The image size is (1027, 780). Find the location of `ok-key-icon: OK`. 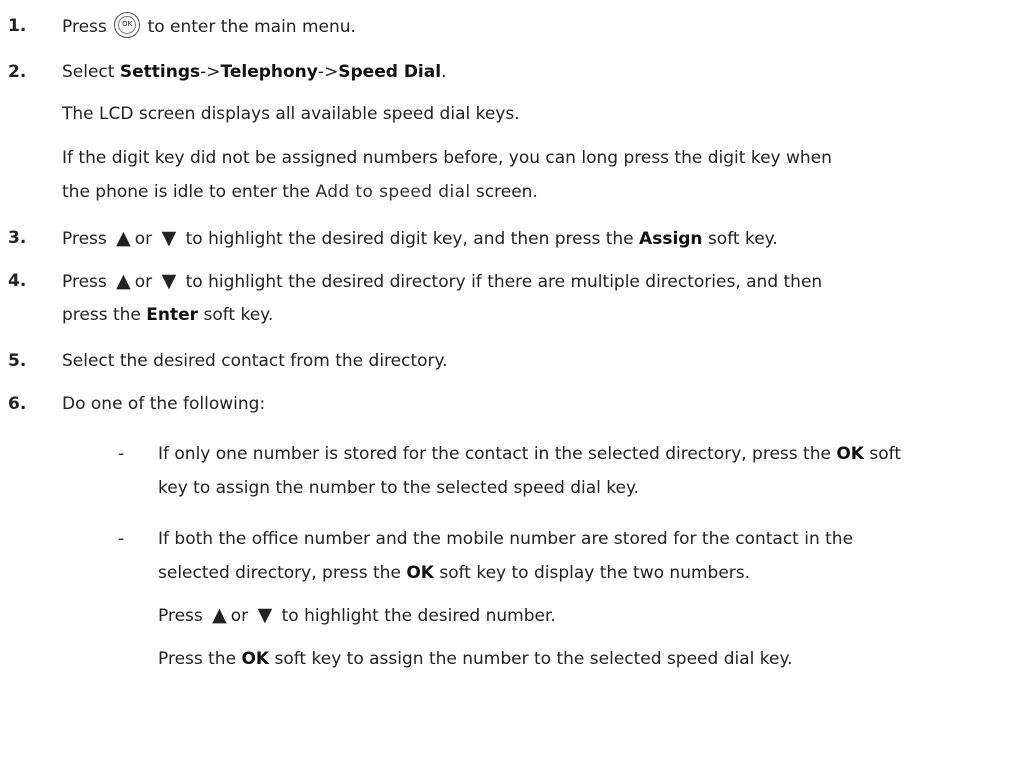

ok-key-icon: OK is located at coordinates (127, 25).